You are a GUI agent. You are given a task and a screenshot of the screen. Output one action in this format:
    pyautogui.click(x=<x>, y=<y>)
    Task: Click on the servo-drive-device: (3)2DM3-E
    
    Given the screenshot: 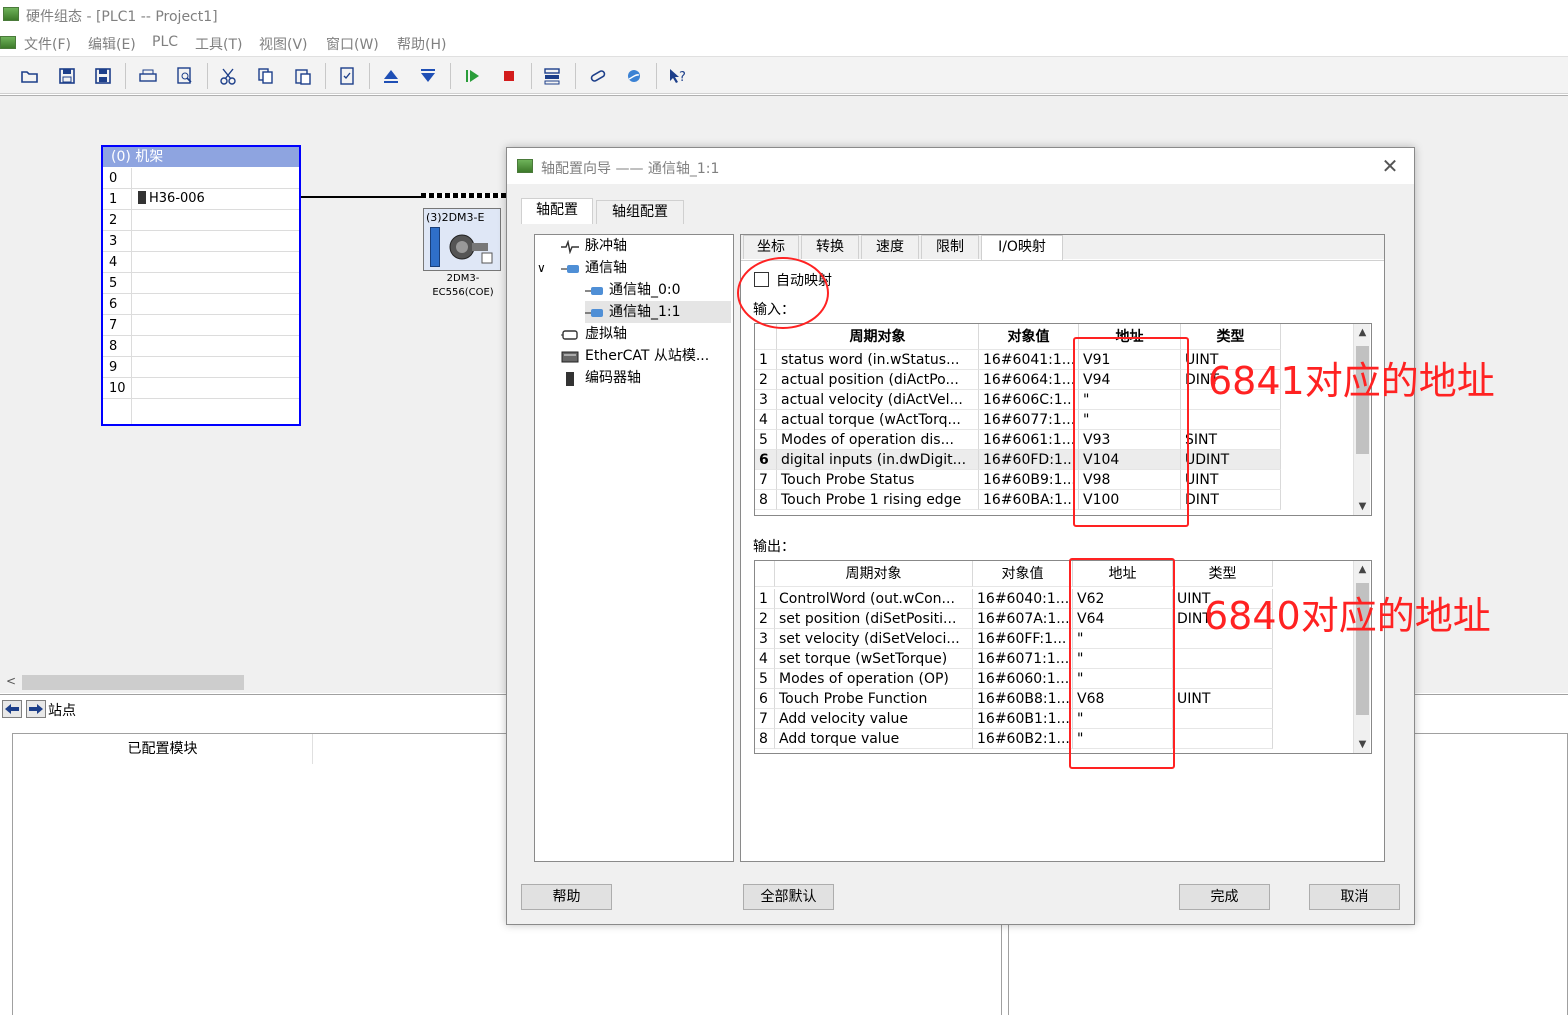 What is the action you would take?
    pyautogui.click(x=462, y=239)
    